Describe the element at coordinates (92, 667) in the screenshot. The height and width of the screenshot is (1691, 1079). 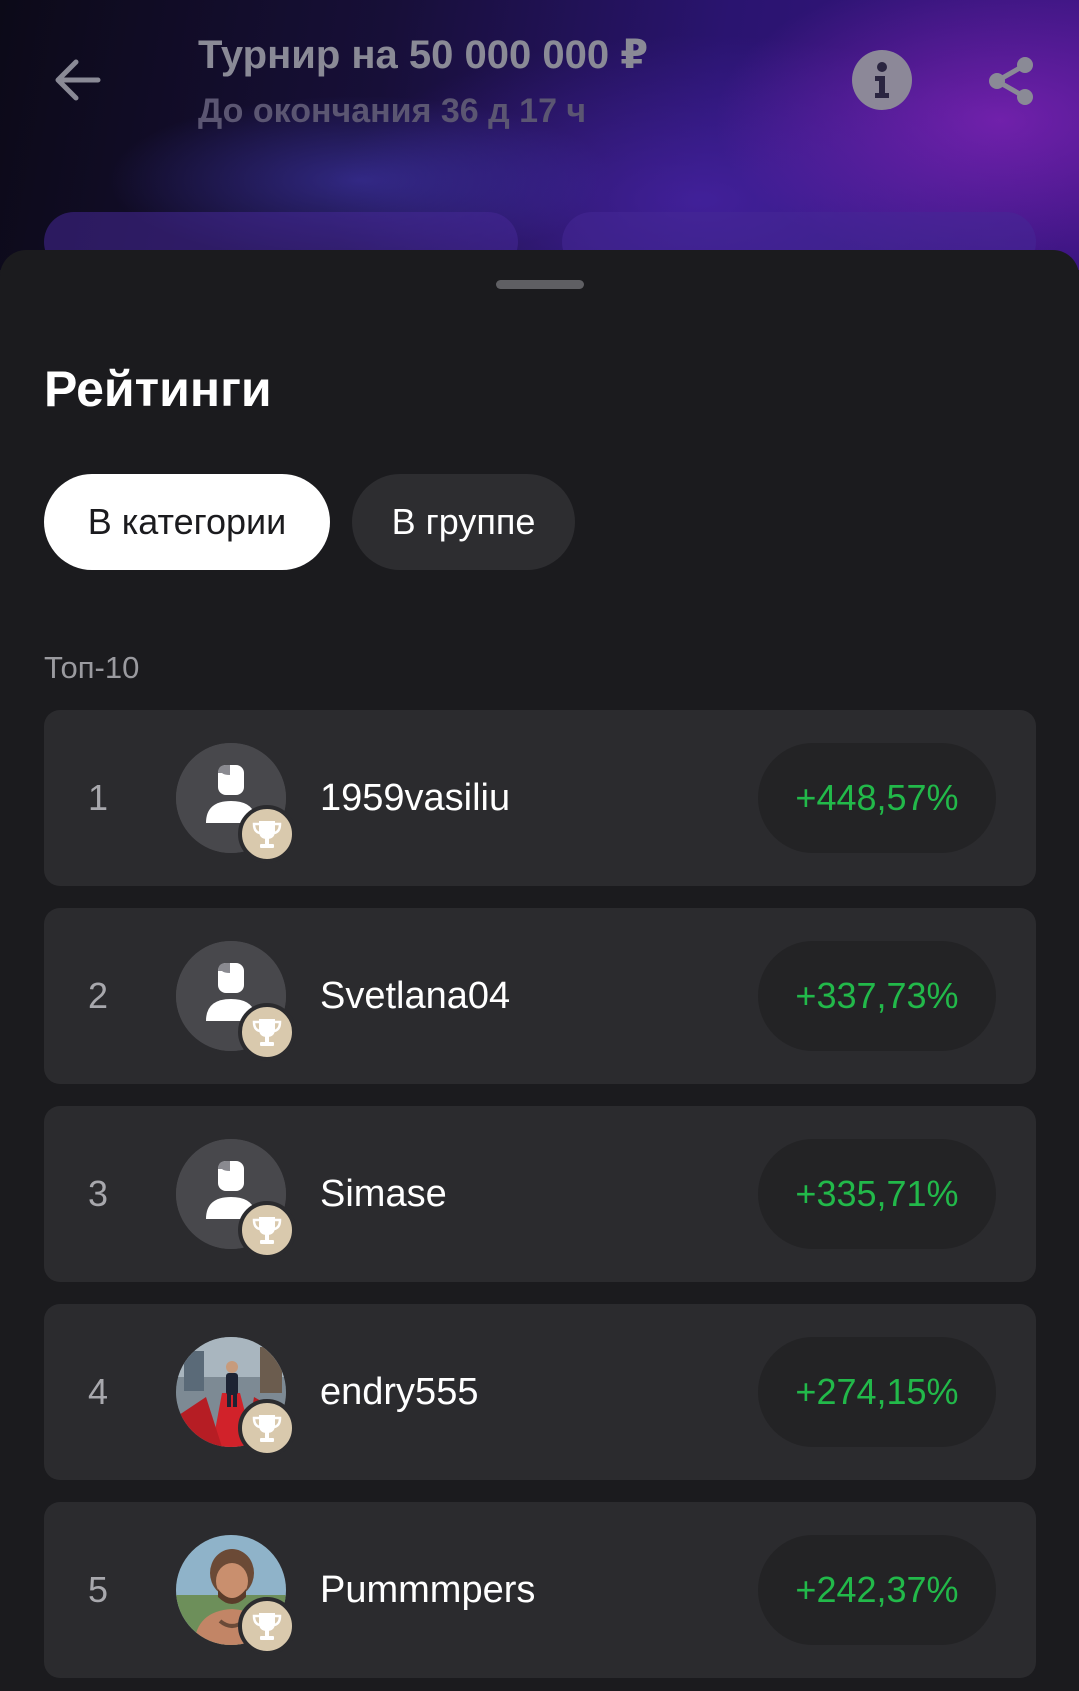
I see `top-10-label: Топ-10` at that location.